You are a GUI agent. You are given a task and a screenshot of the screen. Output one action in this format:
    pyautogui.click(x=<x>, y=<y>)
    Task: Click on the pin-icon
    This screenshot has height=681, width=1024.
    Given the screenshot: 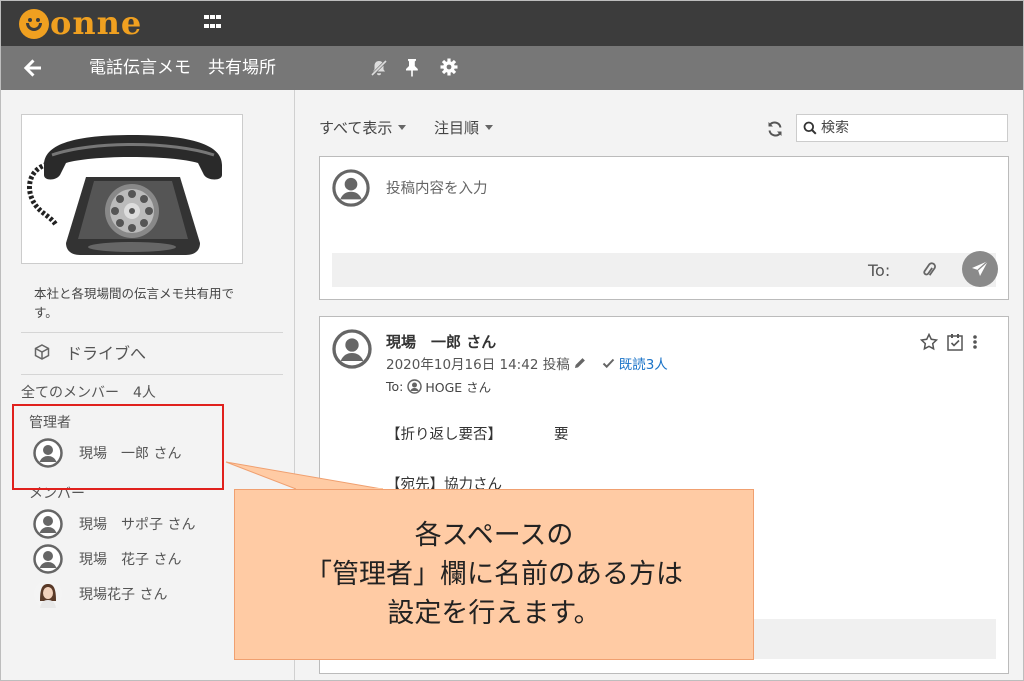 What is the action you would take?
    pyautogui.click(x=412, y=67)
    